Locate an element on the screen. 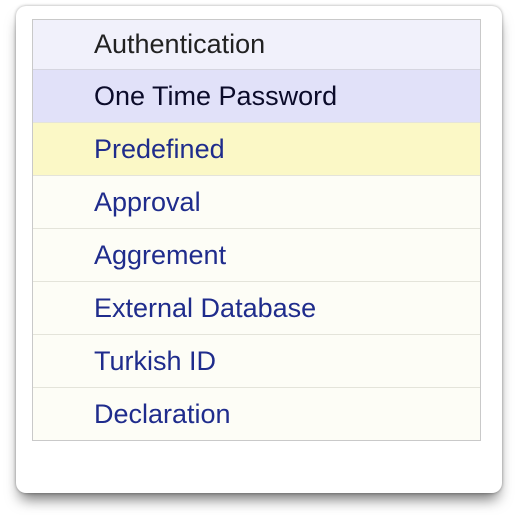  menu-header: Authentication is located at coordinates (256, 45).